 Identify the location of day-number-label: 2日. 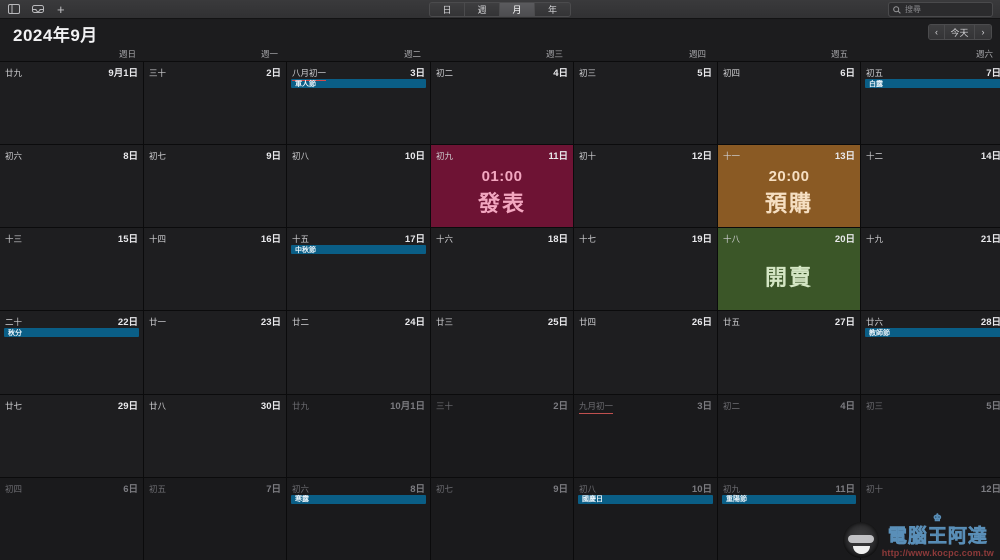
(273, 73).